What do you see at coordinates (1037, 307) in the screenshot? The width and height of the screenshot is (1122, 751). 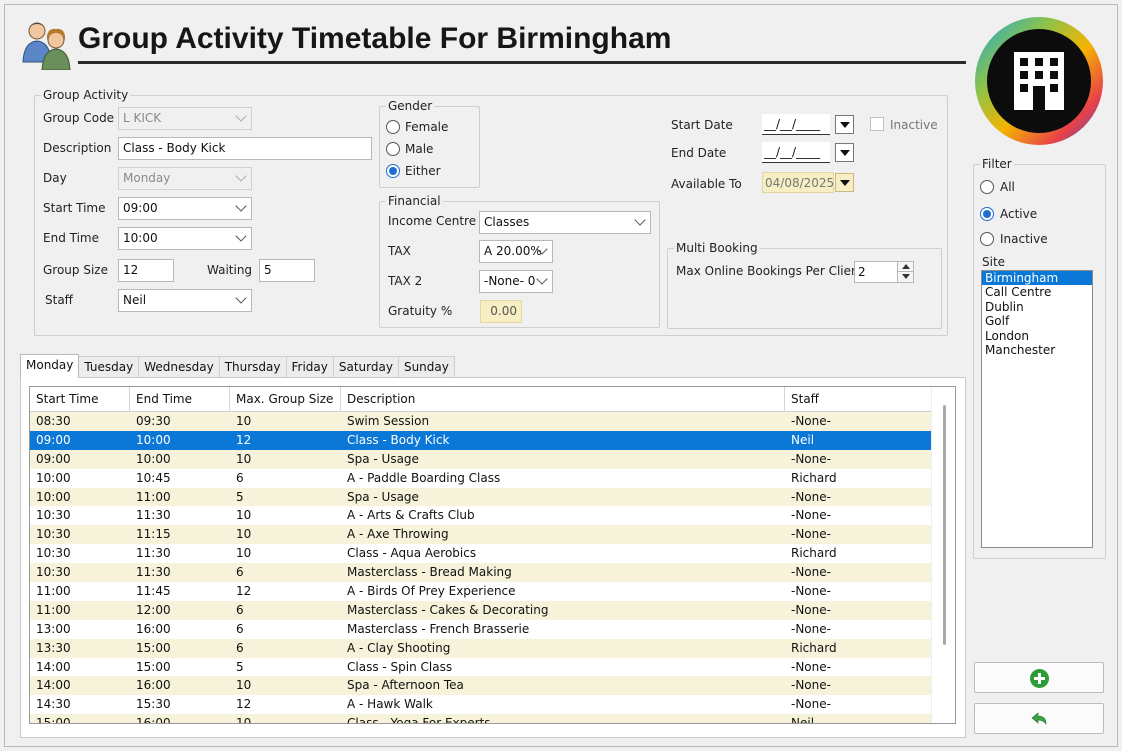 I see `site-item-dublin: Dublin` at bounding box center [1037, 307].